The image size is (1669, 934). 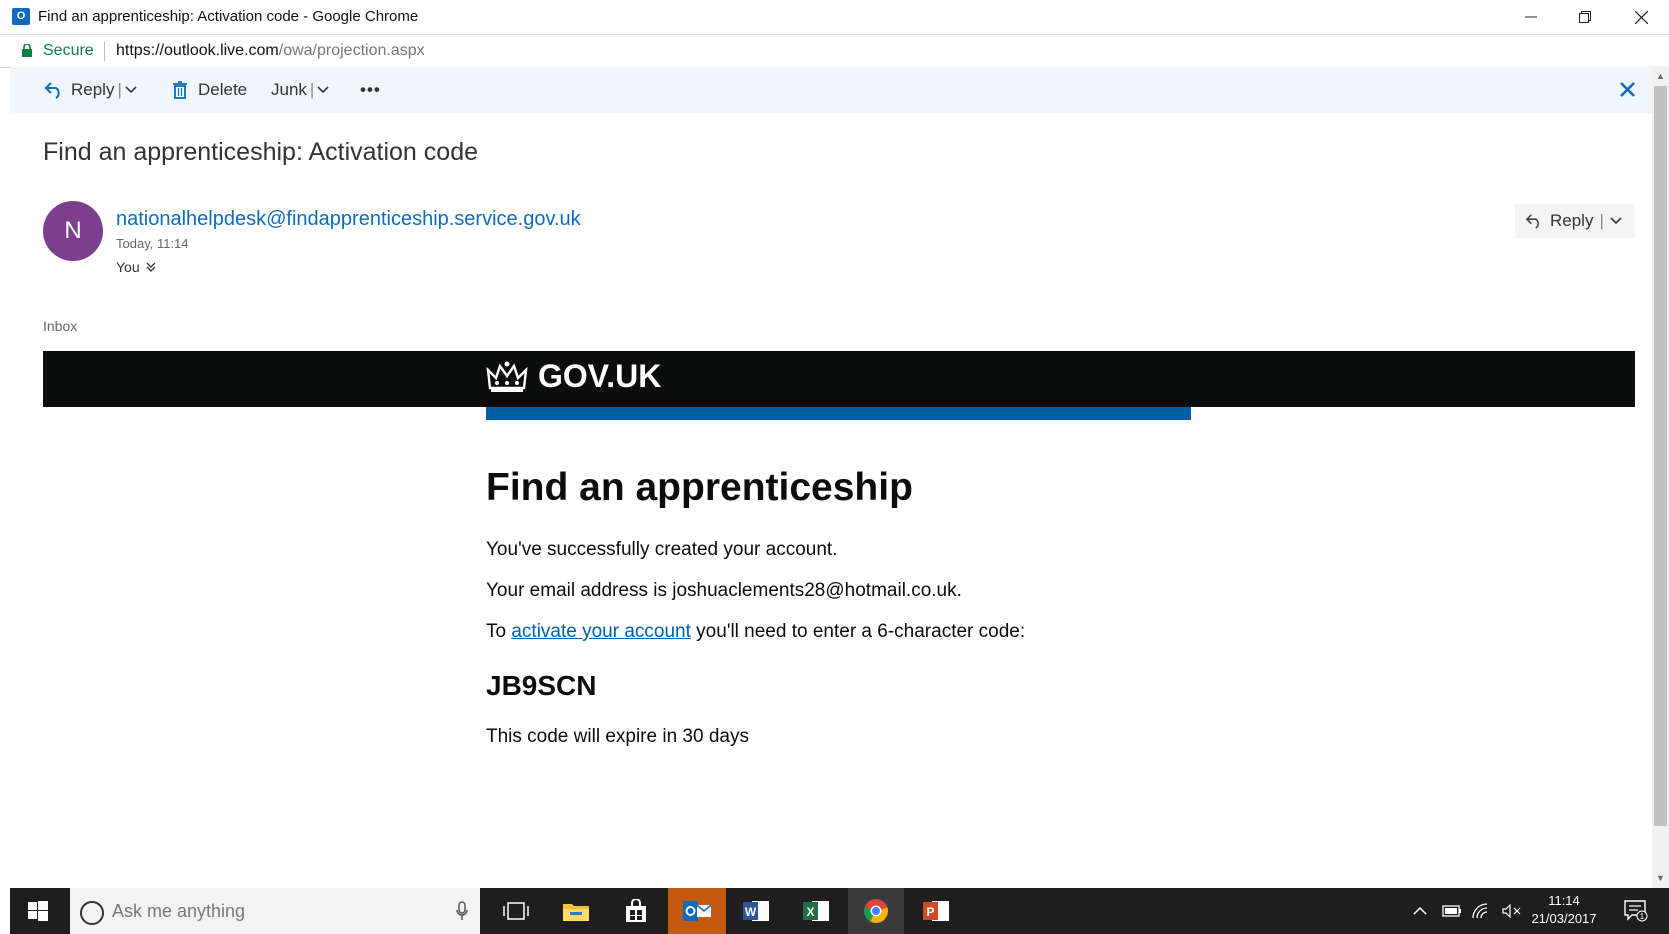 What do you see at coordinates (600, 376) in the screenshot?
I see `govuk-logo-text: GOV.UK` at bounding box center [600, 376].